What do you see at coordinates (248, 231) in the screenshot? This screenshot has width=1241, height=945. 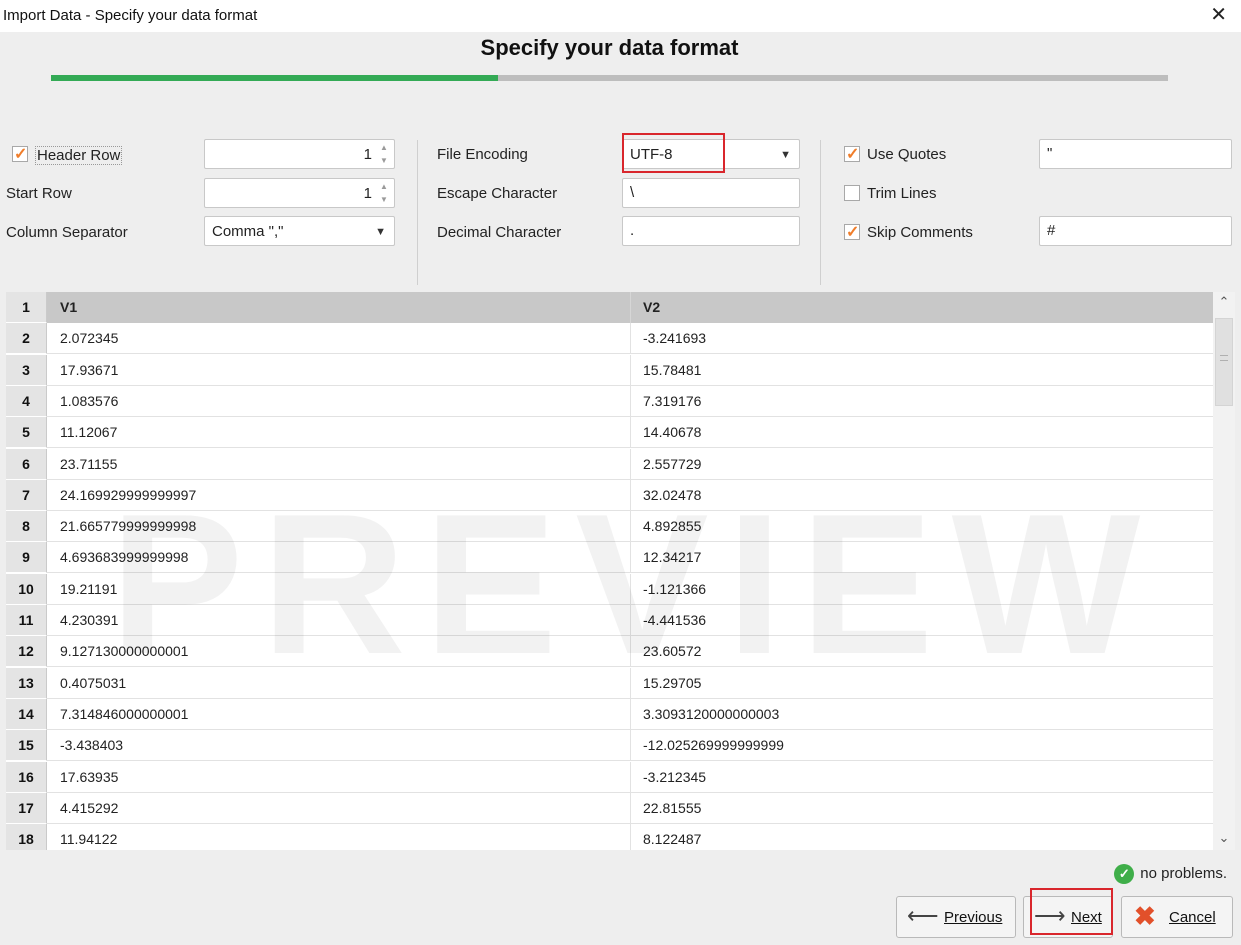 I see `column-separator-value: Comma ","` at bounding box center [248, 231].